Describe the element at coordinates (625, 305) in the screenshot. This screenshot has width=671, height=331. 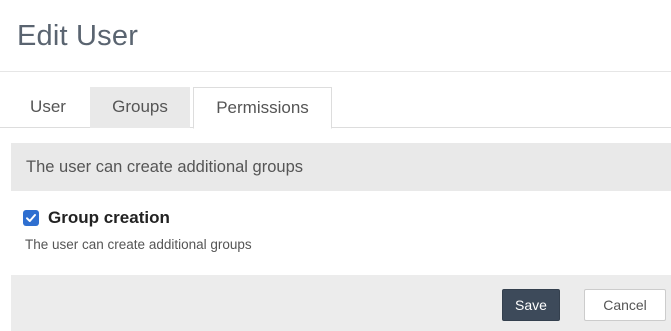
I see `cancel-button: Cancel` at that location.